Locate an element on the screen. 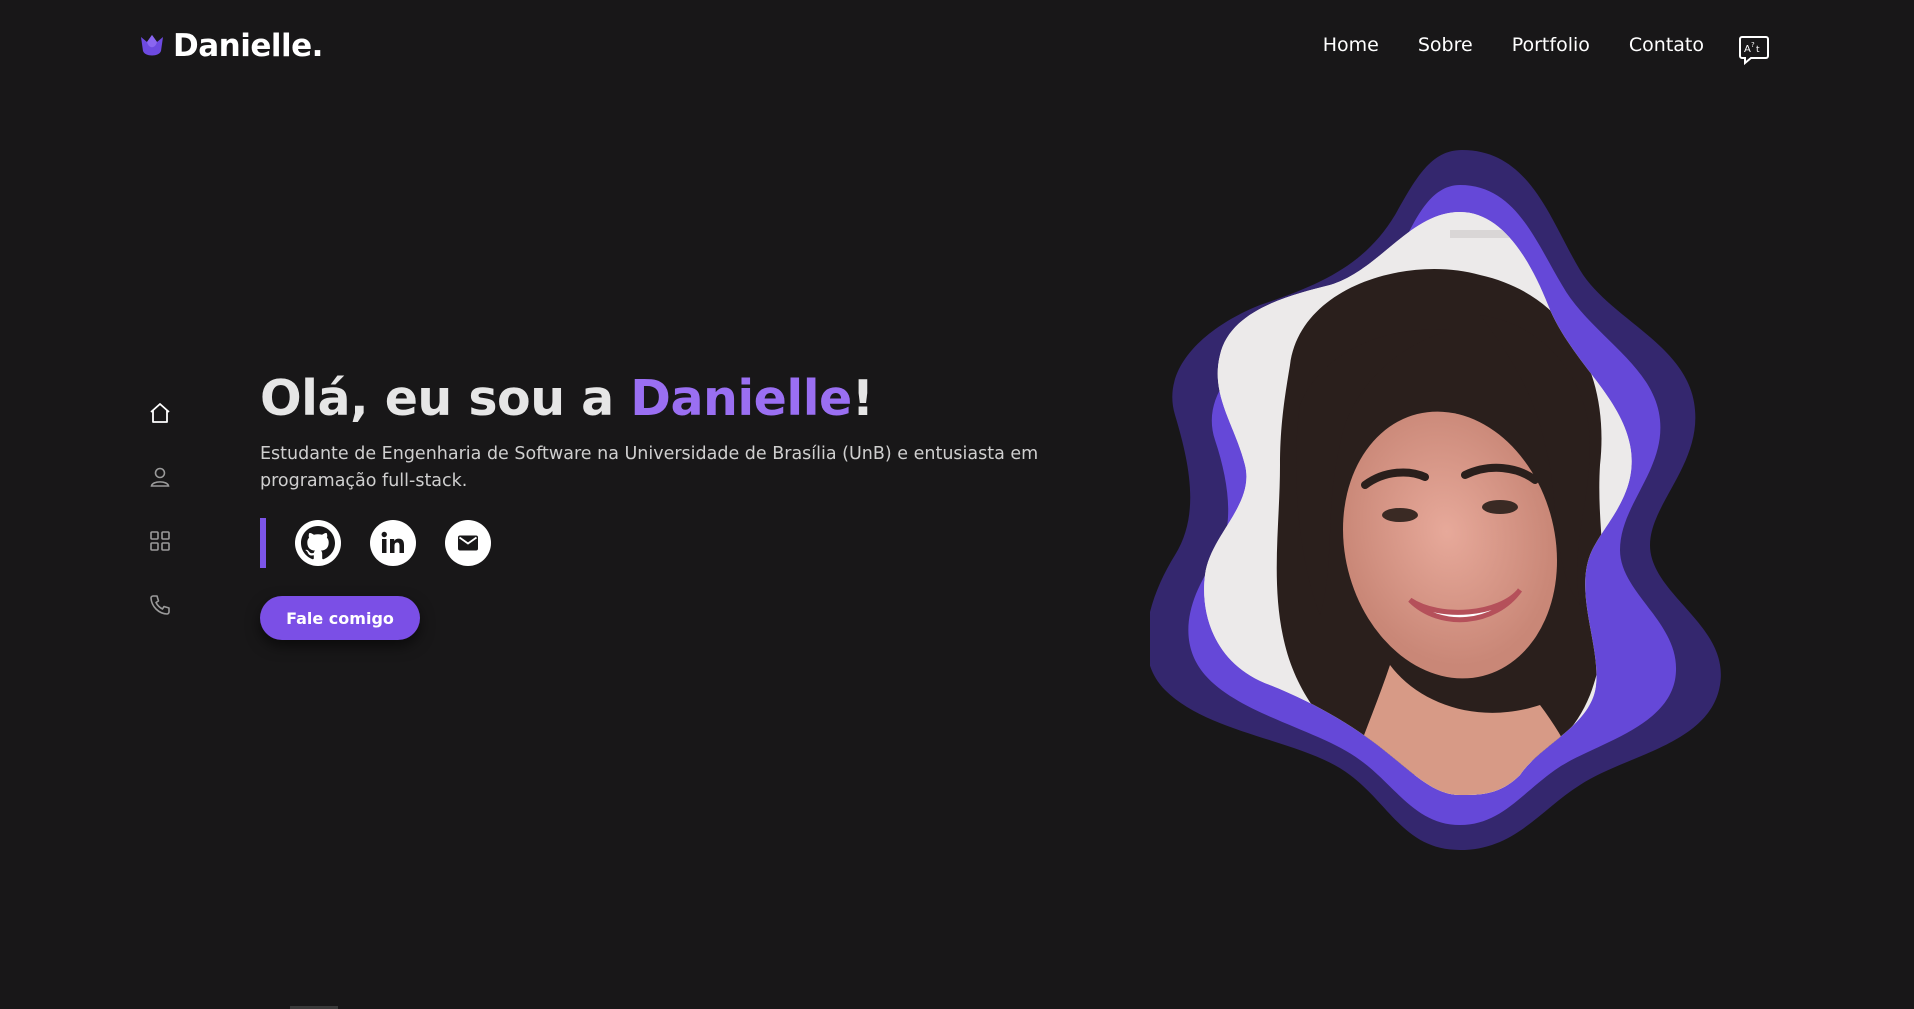 The height and width of the screenshot is (1009, 1914). home-icon is located at coordinates (160, 413).